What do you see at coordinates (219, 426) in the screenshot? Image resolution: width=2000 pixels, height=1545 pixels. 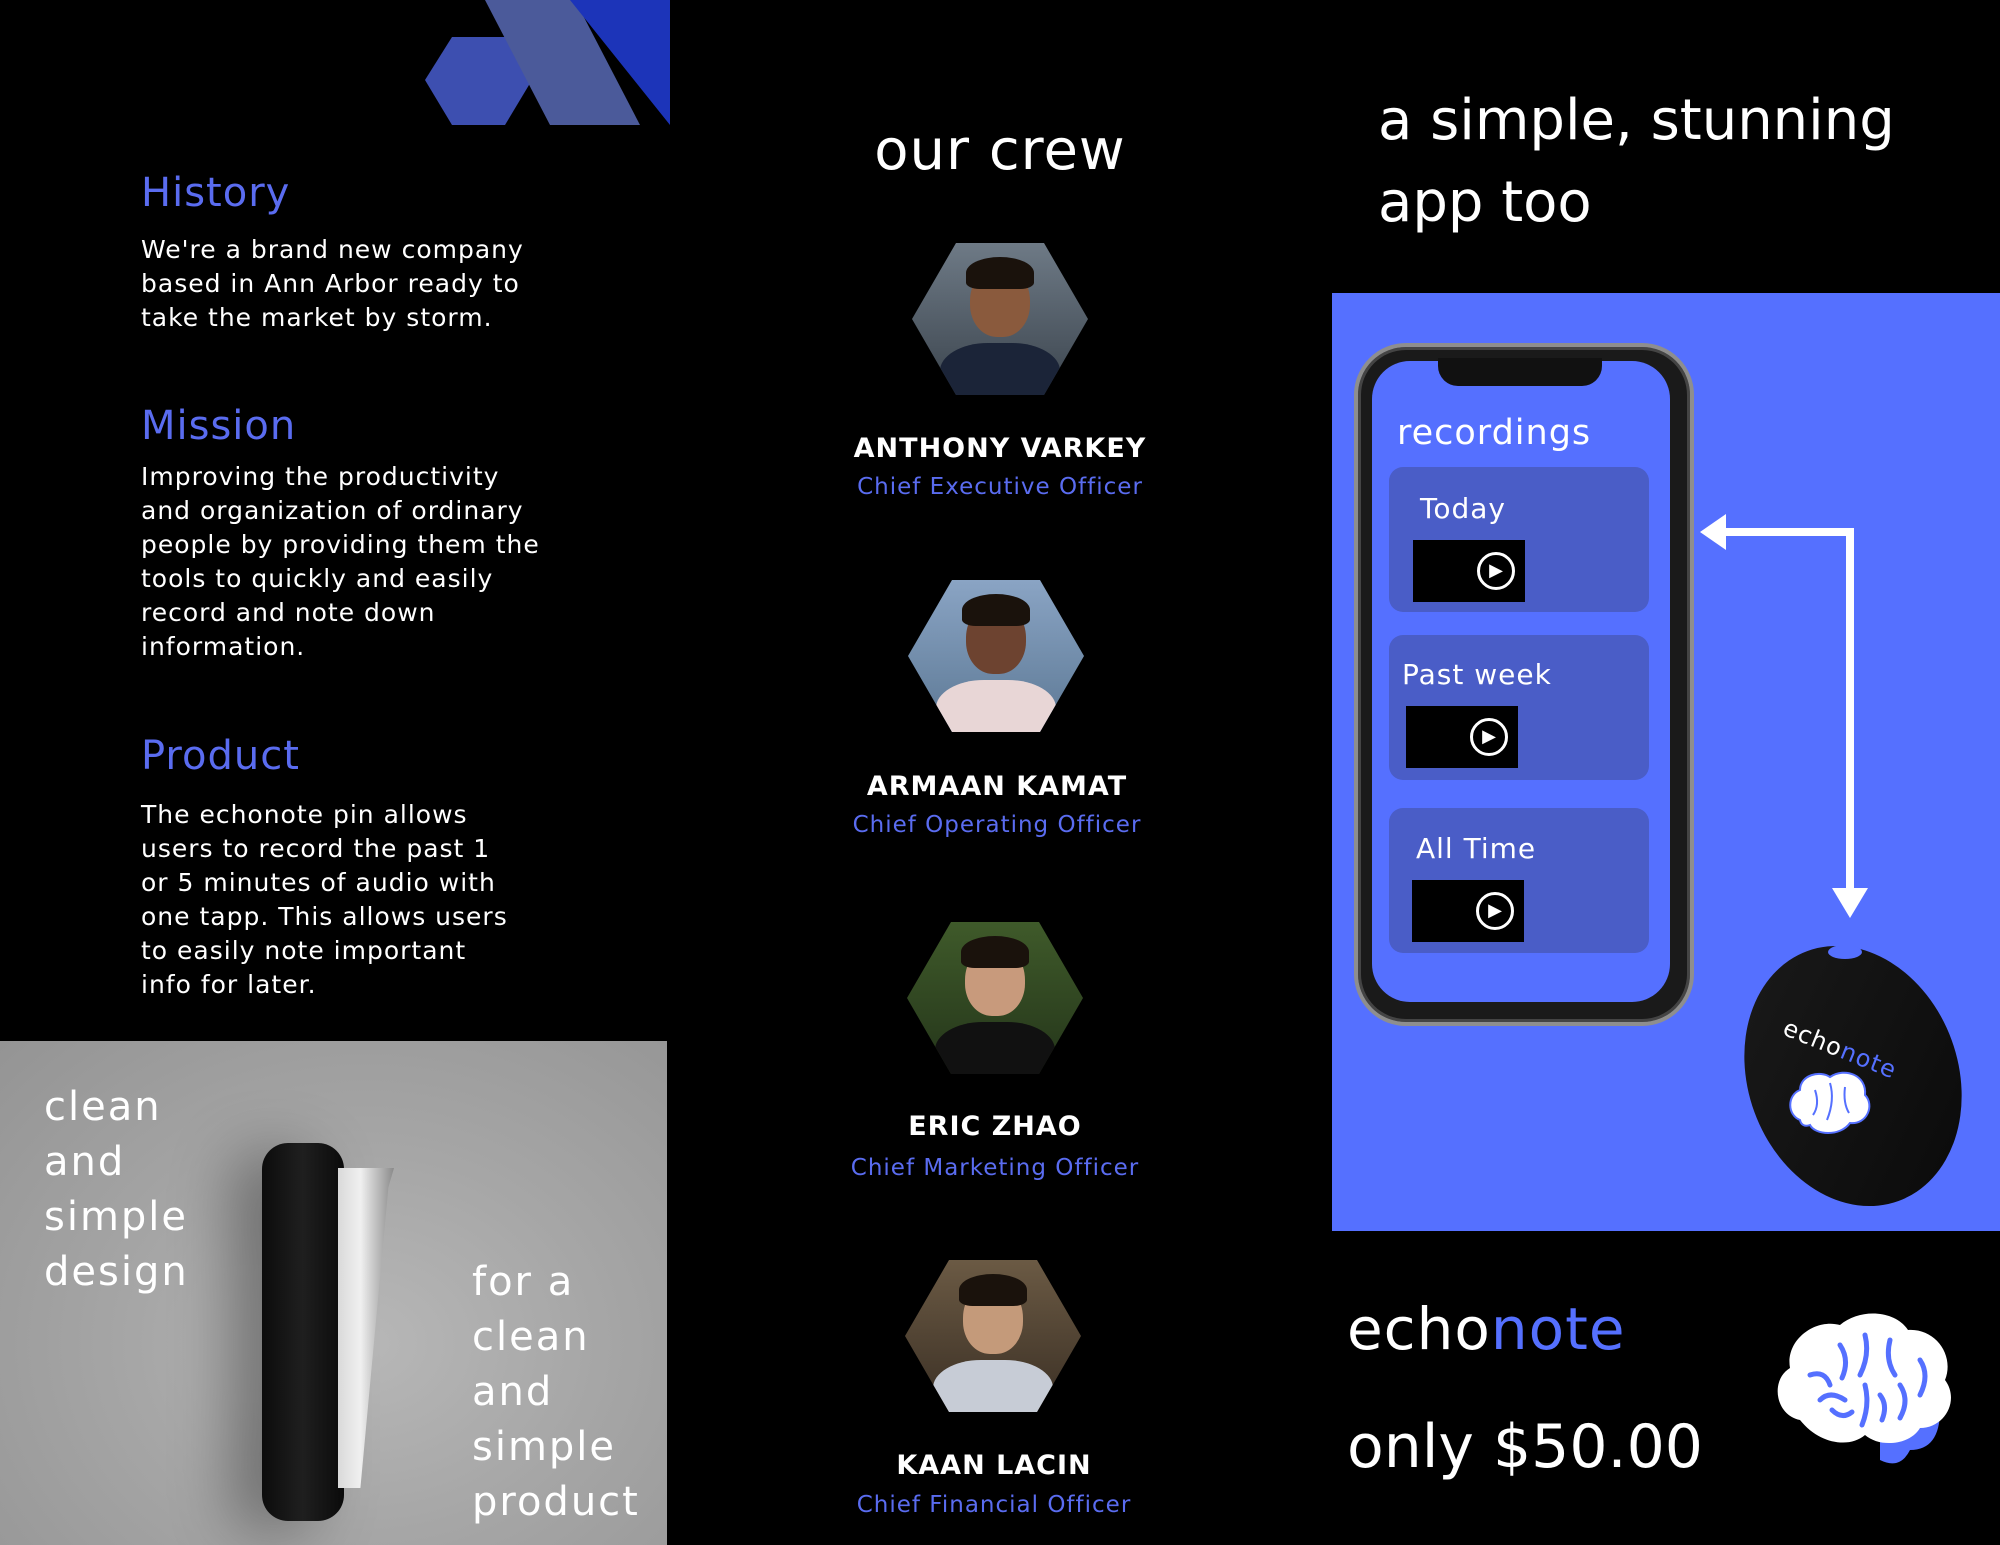 I see `mission-title: Mission` at bounding box center [219, 426].